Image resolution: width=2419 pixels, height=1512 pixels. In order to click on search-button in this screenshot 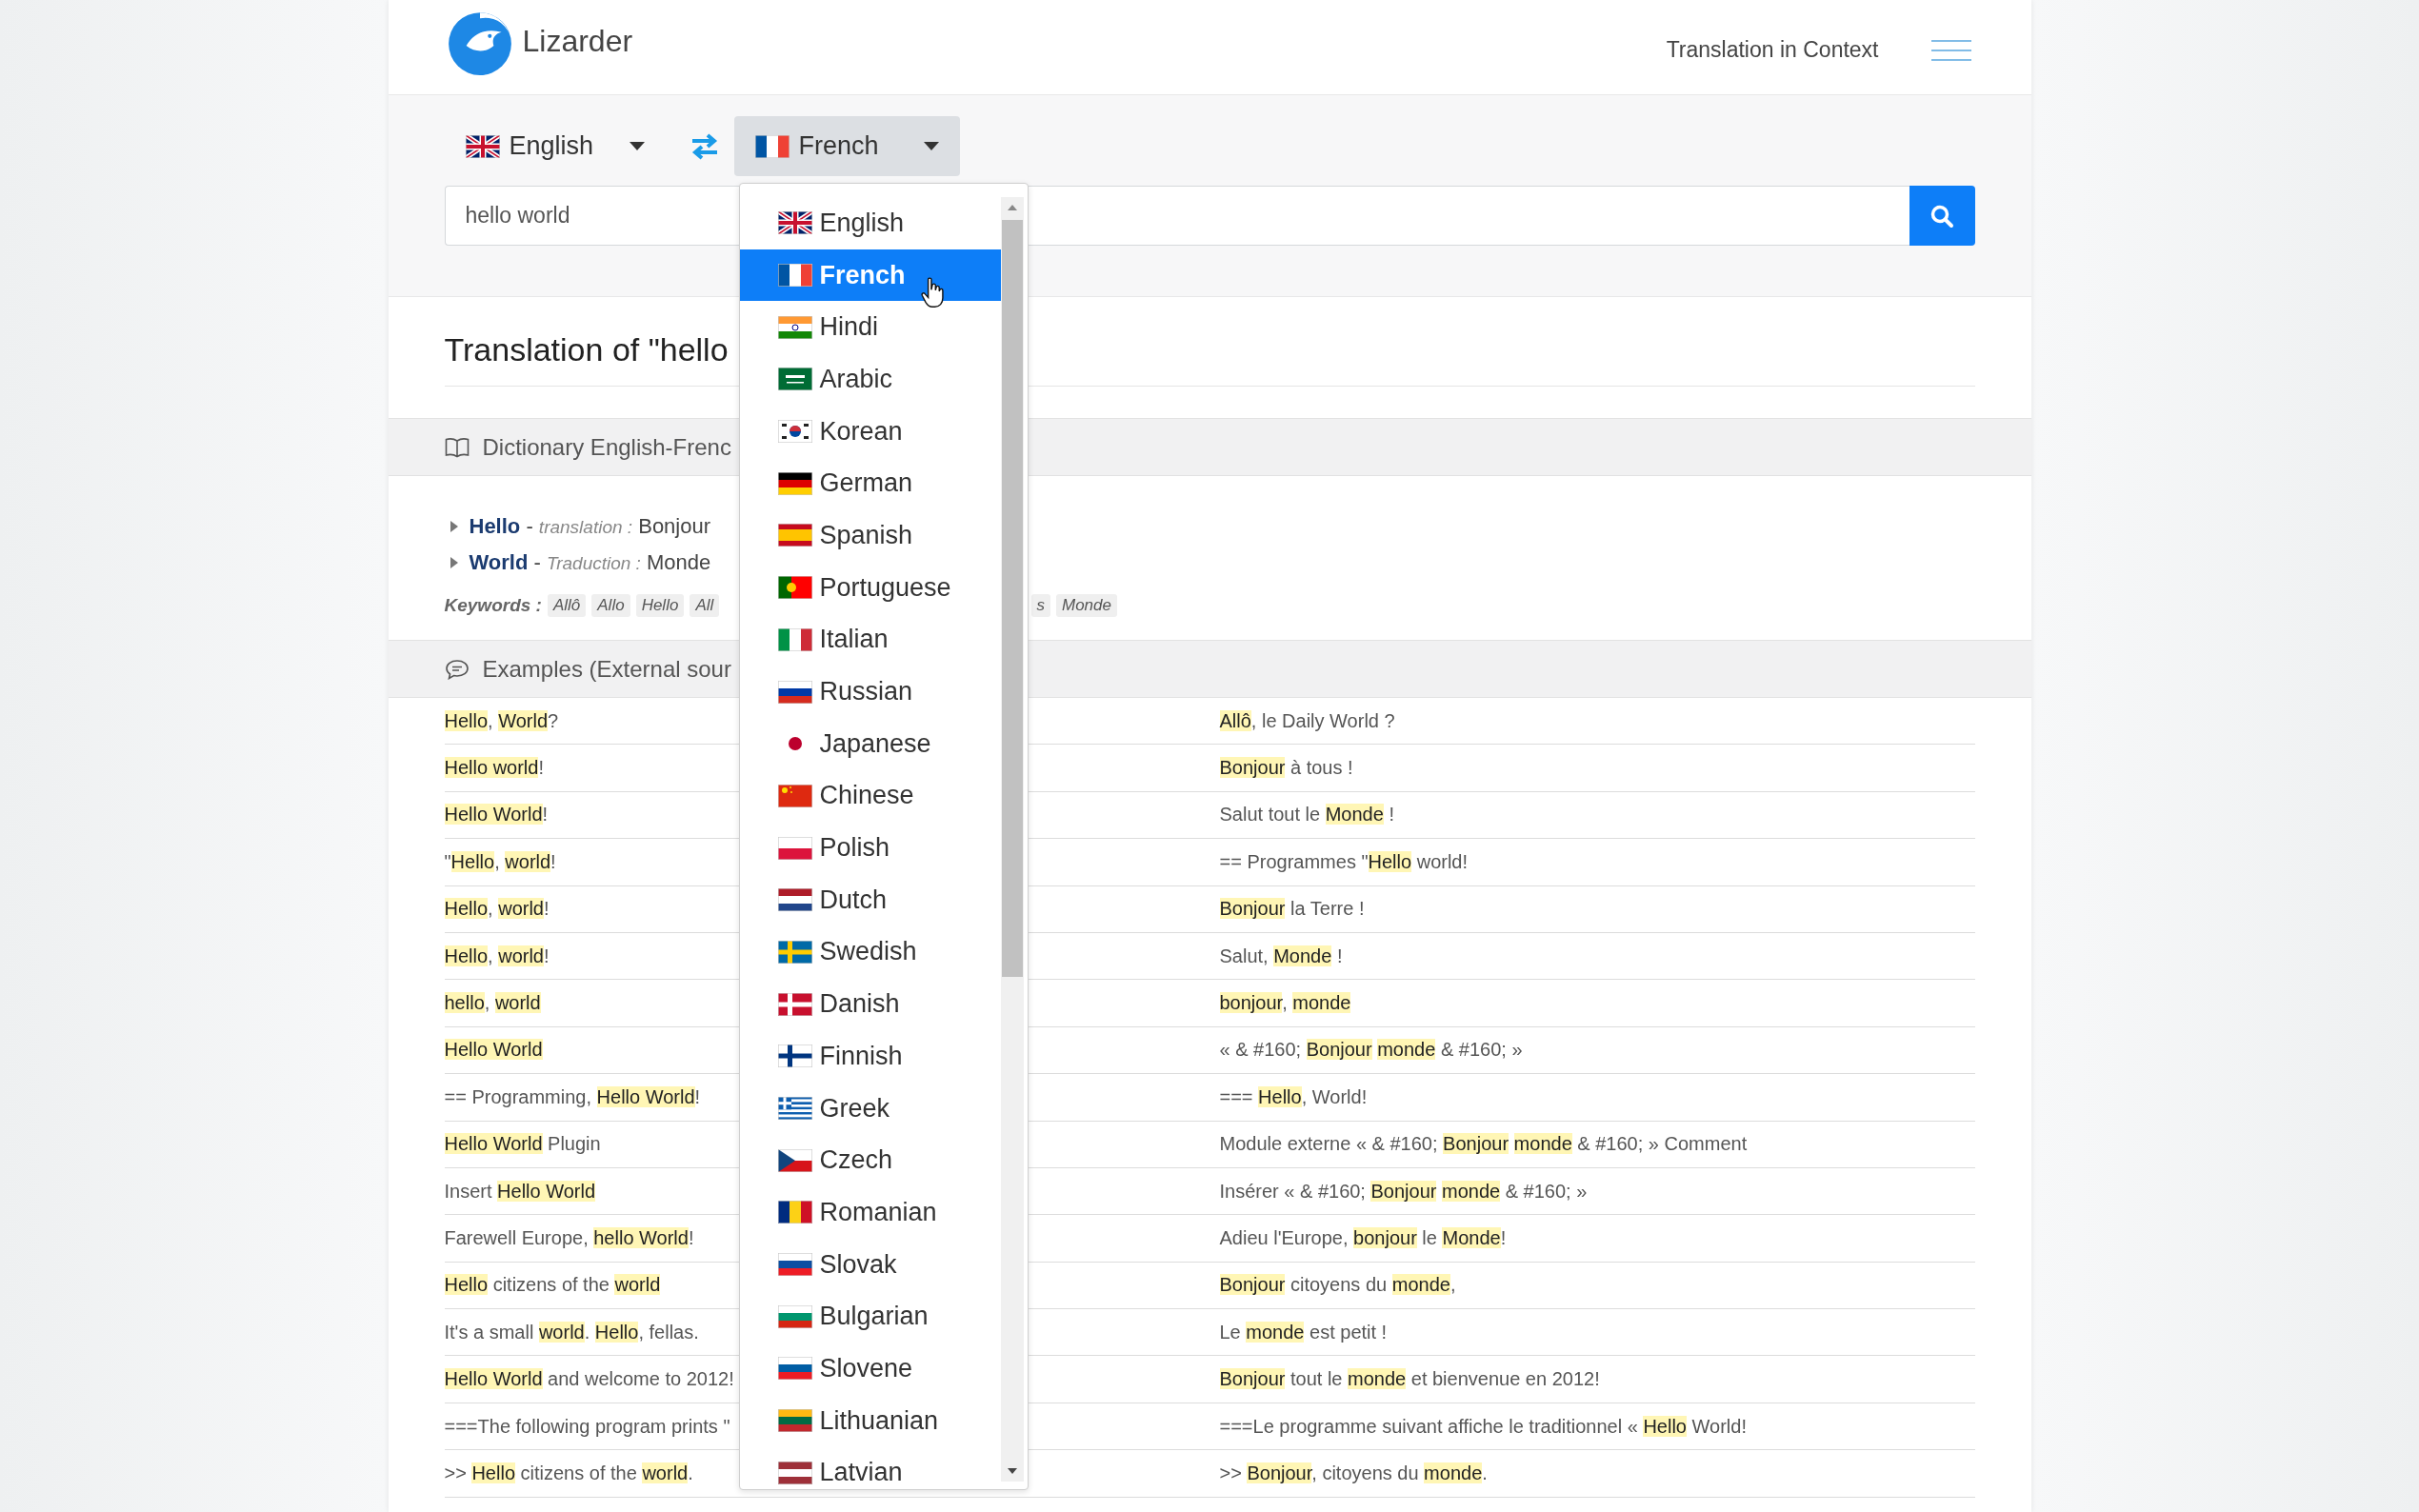, I will do `click(1942, 216)`.